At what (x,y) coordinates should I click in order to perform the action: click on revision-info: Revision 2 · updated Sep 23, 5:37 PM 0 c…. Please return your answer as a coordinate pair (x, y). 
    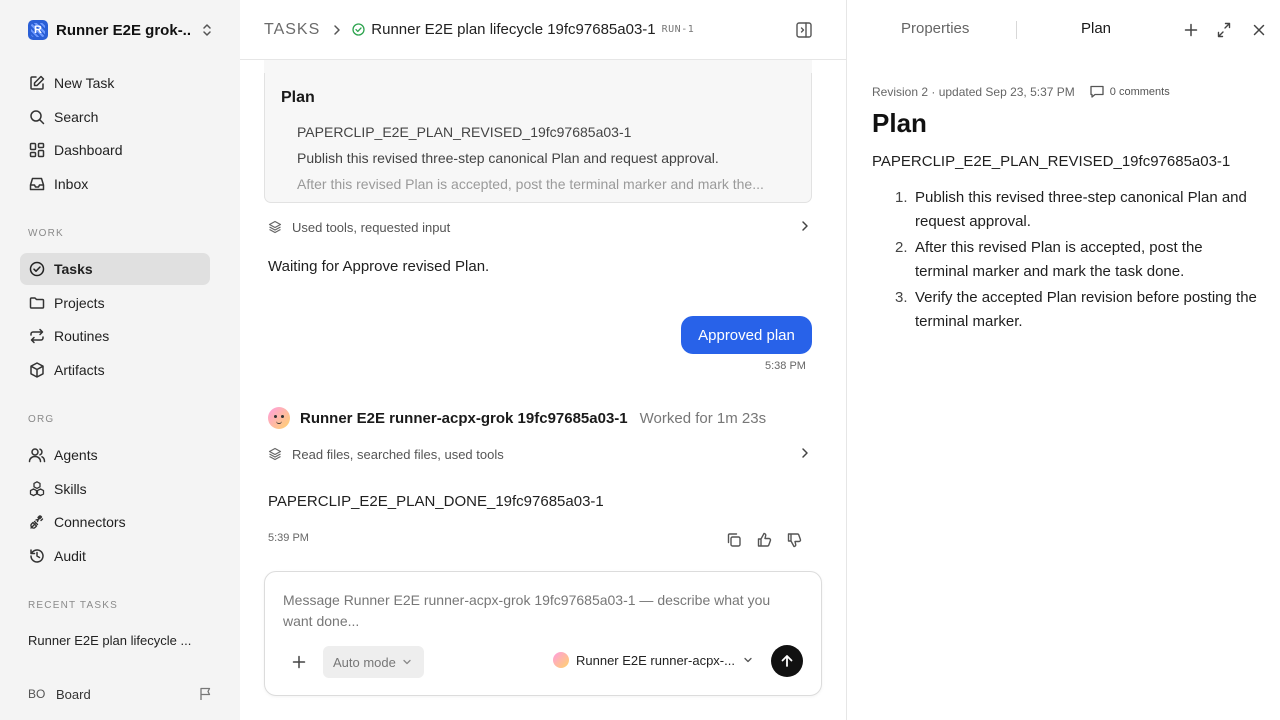
    Looking at the image, I should click on (1021, 91).